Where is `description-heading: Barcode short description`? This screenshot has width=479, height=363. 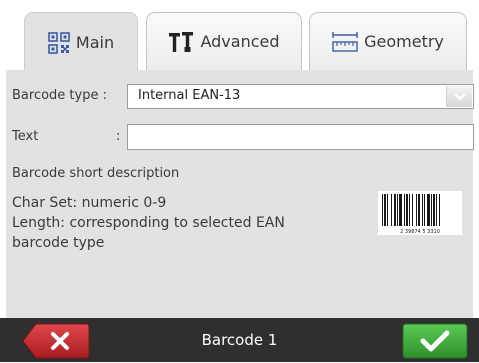 description-heading: Barcode short description is located at coordinates (96, 173).